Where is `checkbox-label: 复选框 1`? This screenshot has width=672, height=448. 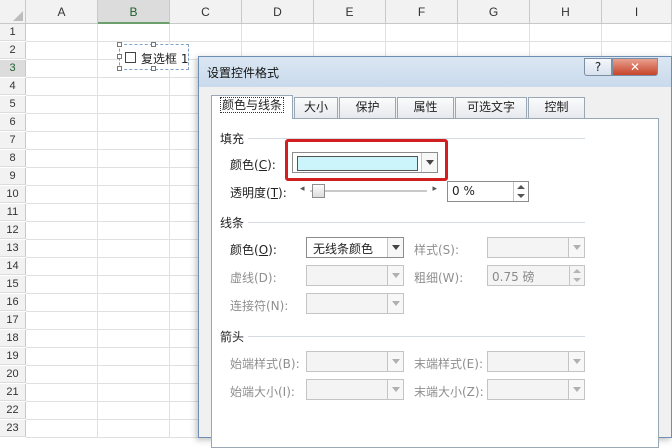 checkbox-label: 复选框 1 is located at coordinates (165, 59).